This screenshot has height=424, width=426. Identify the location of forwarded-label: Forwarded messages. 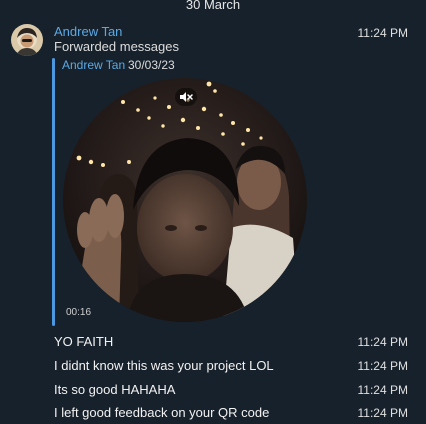
(116, 46).